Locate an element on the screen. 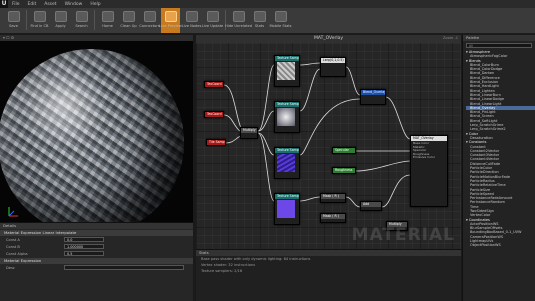 The image size is (535, 301). prop-const-a: Const A 0.0 is located at coordinates (96, 239).